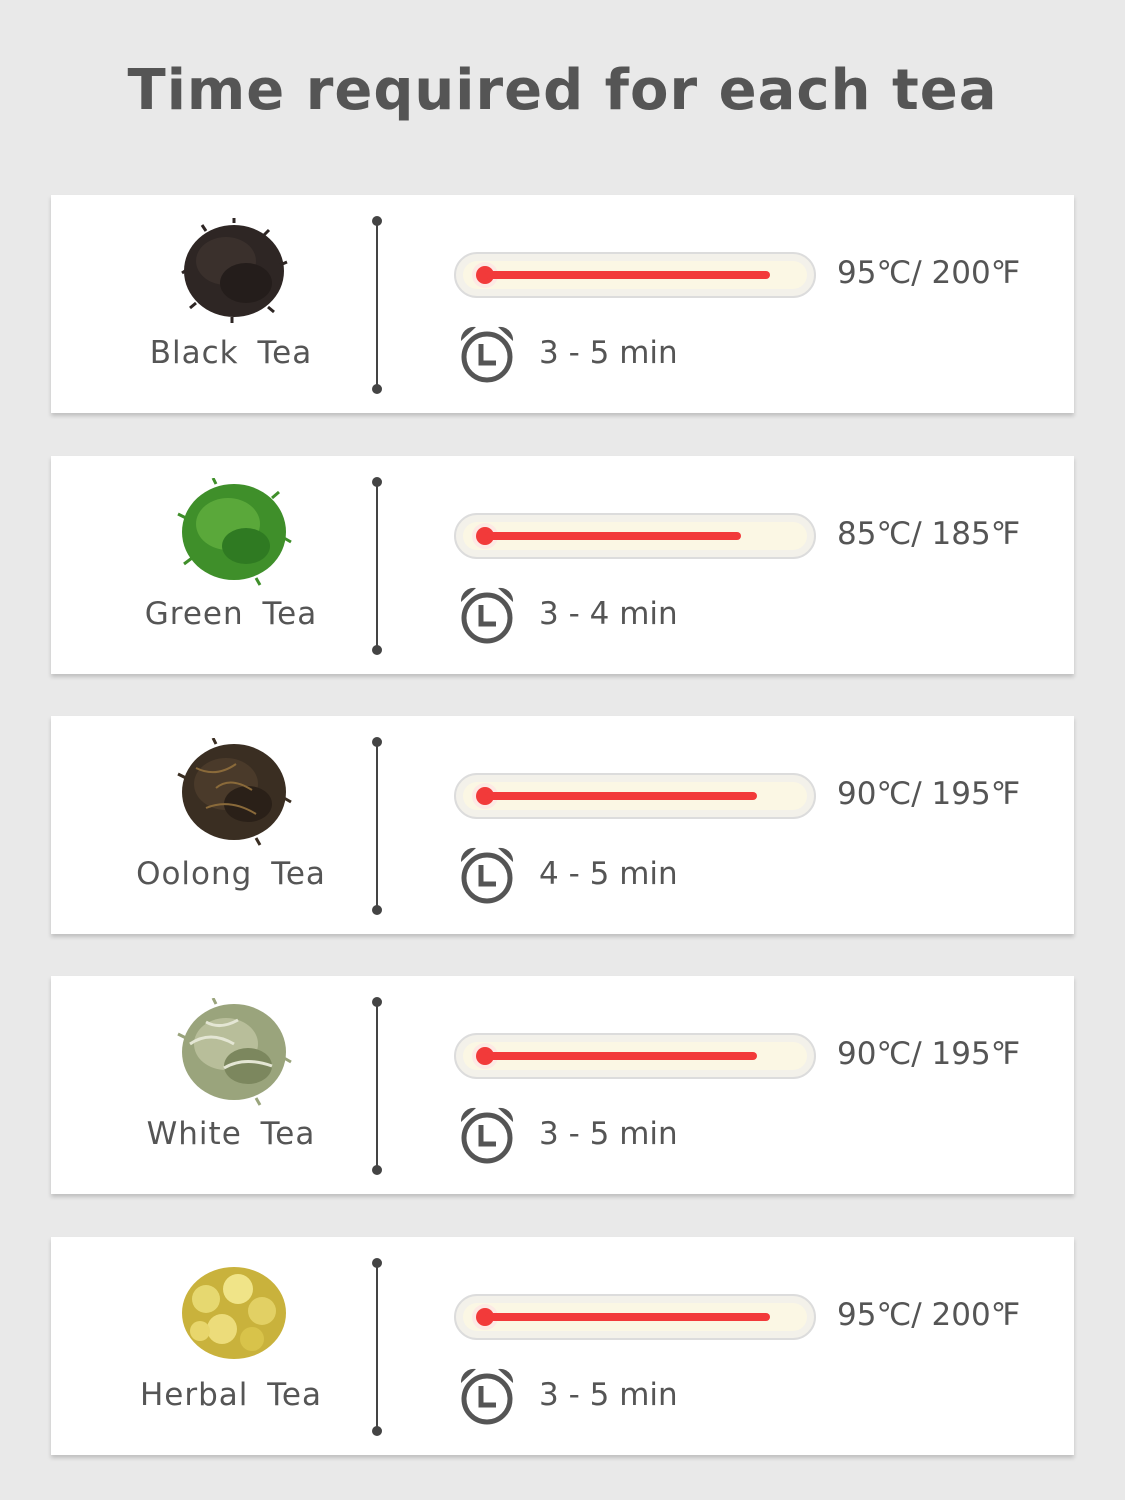 Image resolution: width=1125 pixels, height=1500 pixels. Describe the element at coordinates (234, 1313) in the screenshot. I see `herbal-tea-flowers-icon` at that location.